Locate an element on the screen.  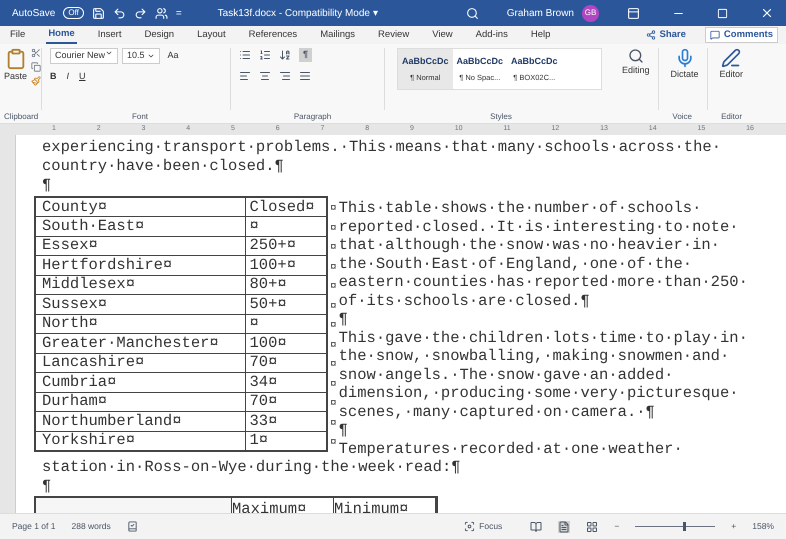
editing-button: Editing is located at coordinates (636, 79).